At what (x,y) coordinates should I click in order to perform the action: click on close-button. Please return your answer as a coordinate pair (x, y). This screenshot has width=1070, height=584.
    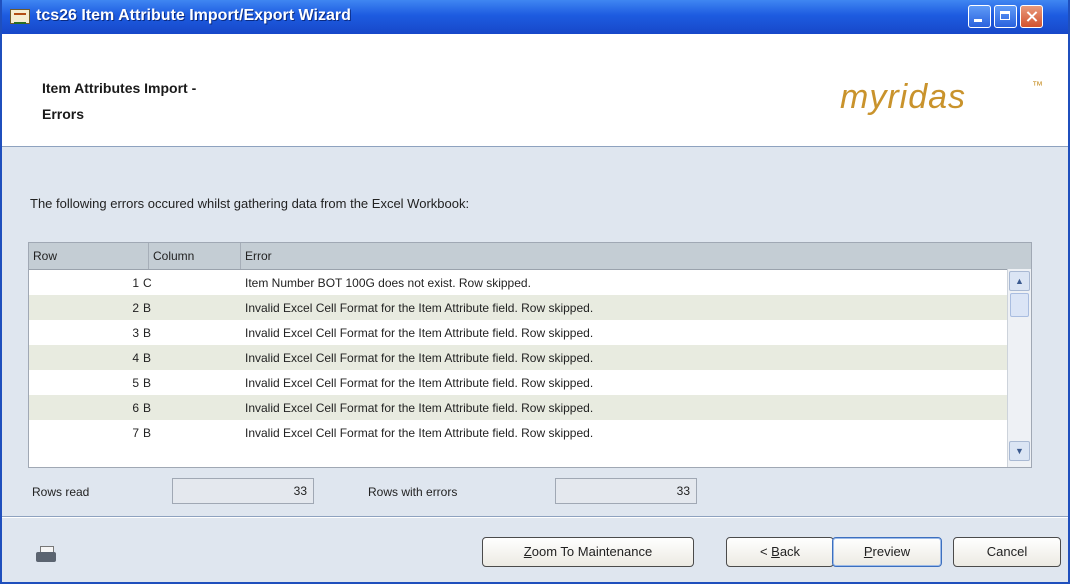
    Looking at the image, I should click on (1031, 16).